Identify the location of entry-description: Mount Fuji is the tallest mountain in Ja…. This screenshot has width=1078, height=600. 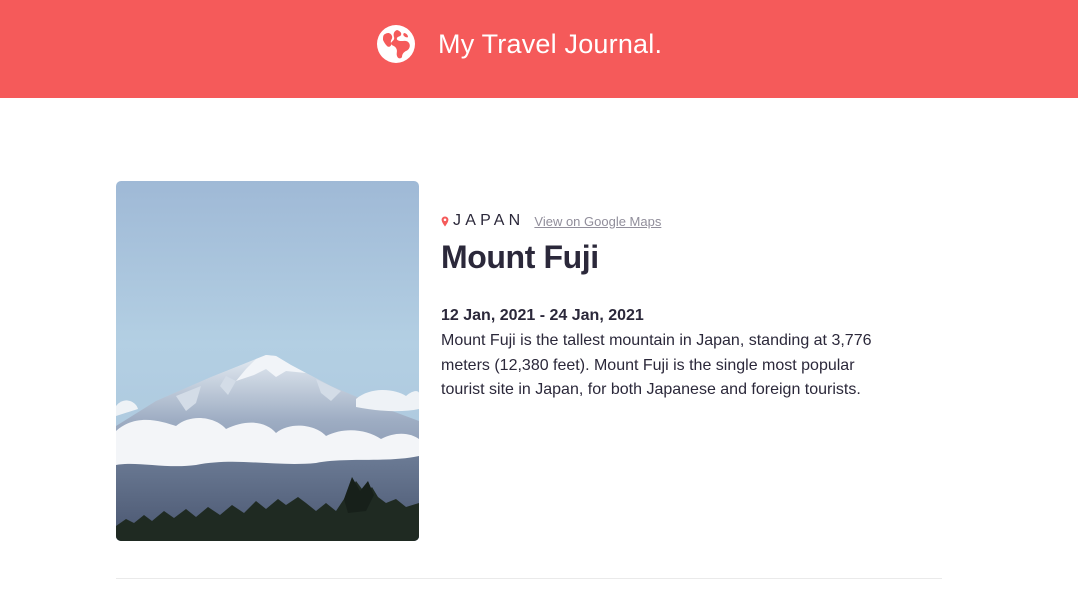
(656, 365).